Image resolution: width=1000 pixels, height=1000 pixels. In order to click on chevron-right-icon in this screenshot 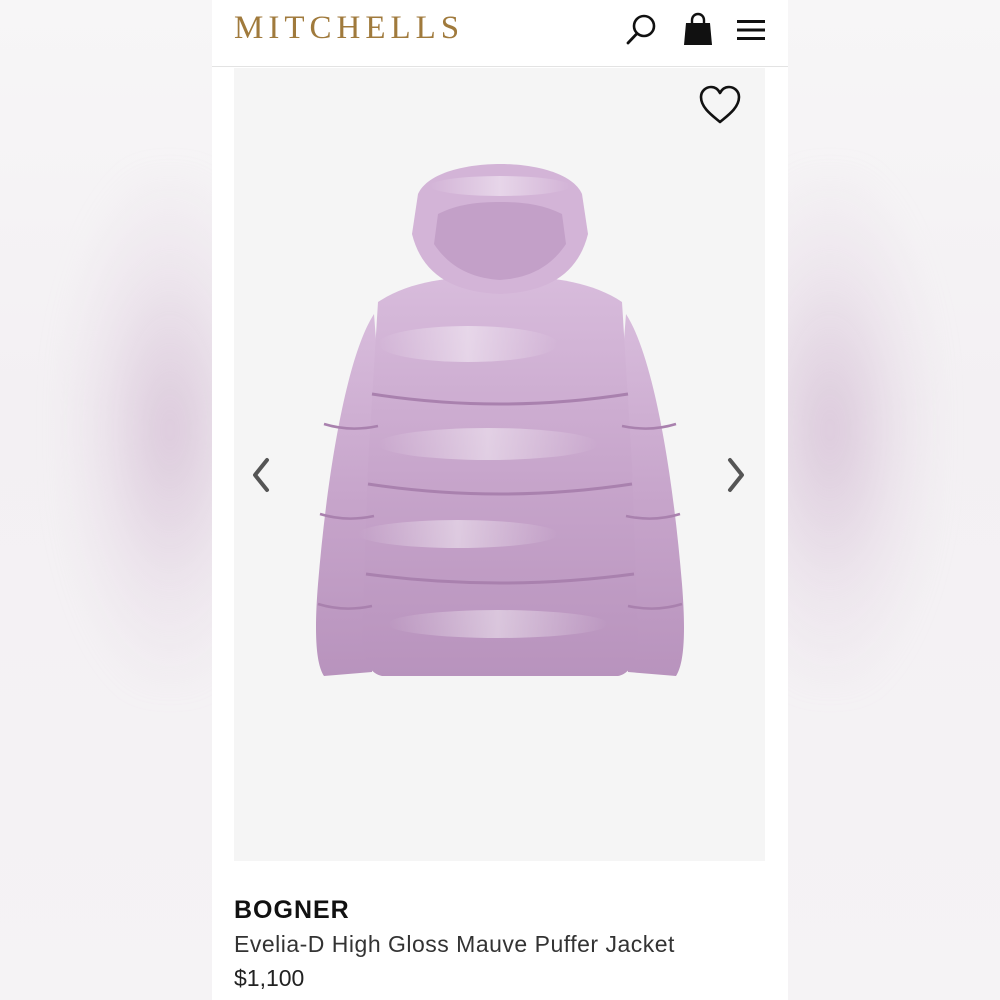, I will do `click(736, 475)`.